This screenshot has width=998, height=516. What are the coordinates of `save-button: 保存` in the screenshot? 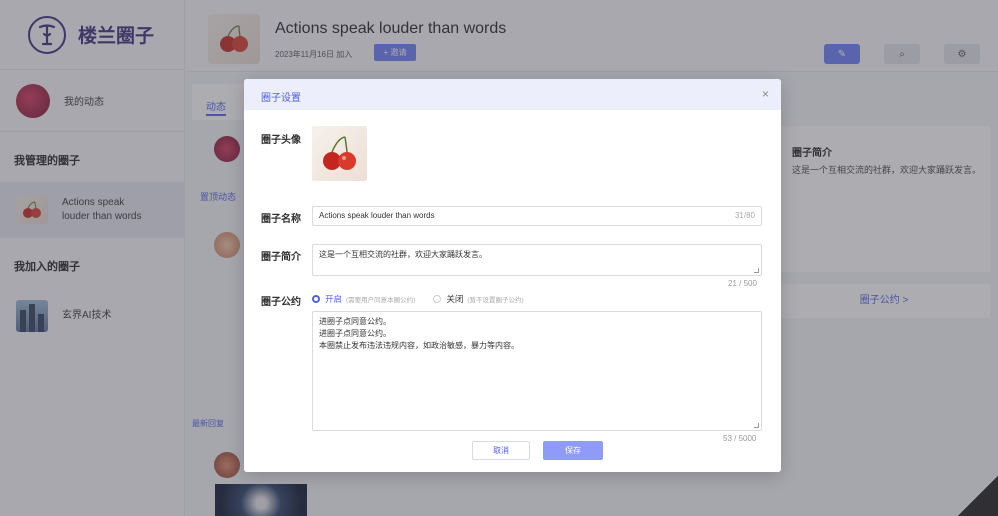 It's located at (573, 450).